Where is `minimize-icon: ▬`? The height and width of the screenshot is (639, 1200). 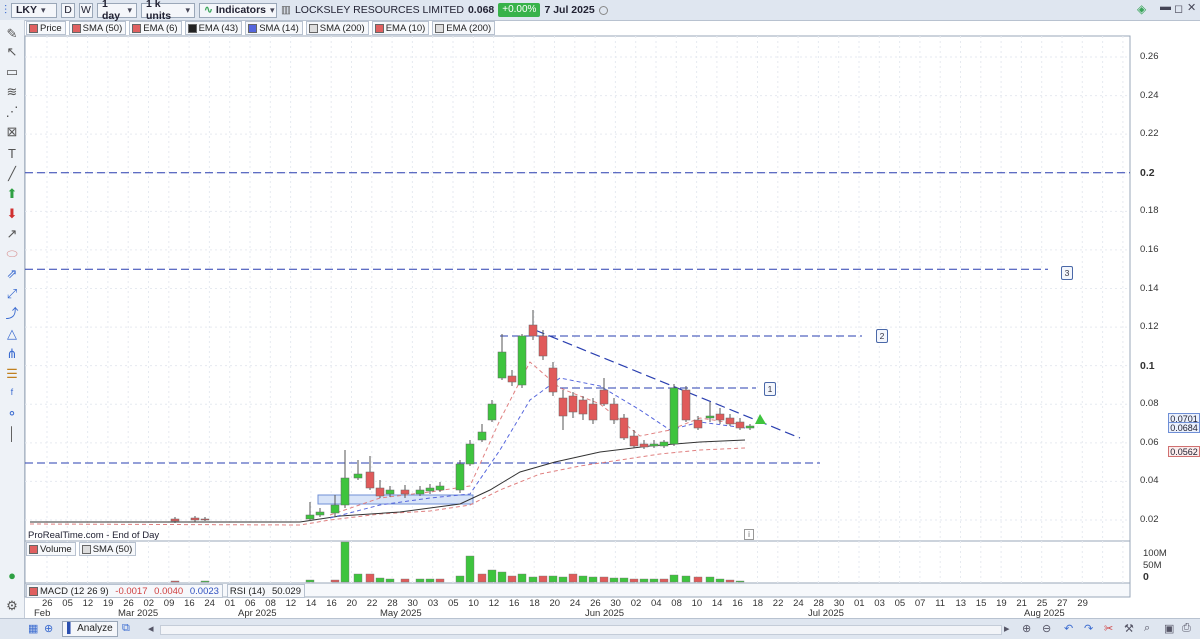
minimize-icon: ▬ is located at coordinates (1165, 7).